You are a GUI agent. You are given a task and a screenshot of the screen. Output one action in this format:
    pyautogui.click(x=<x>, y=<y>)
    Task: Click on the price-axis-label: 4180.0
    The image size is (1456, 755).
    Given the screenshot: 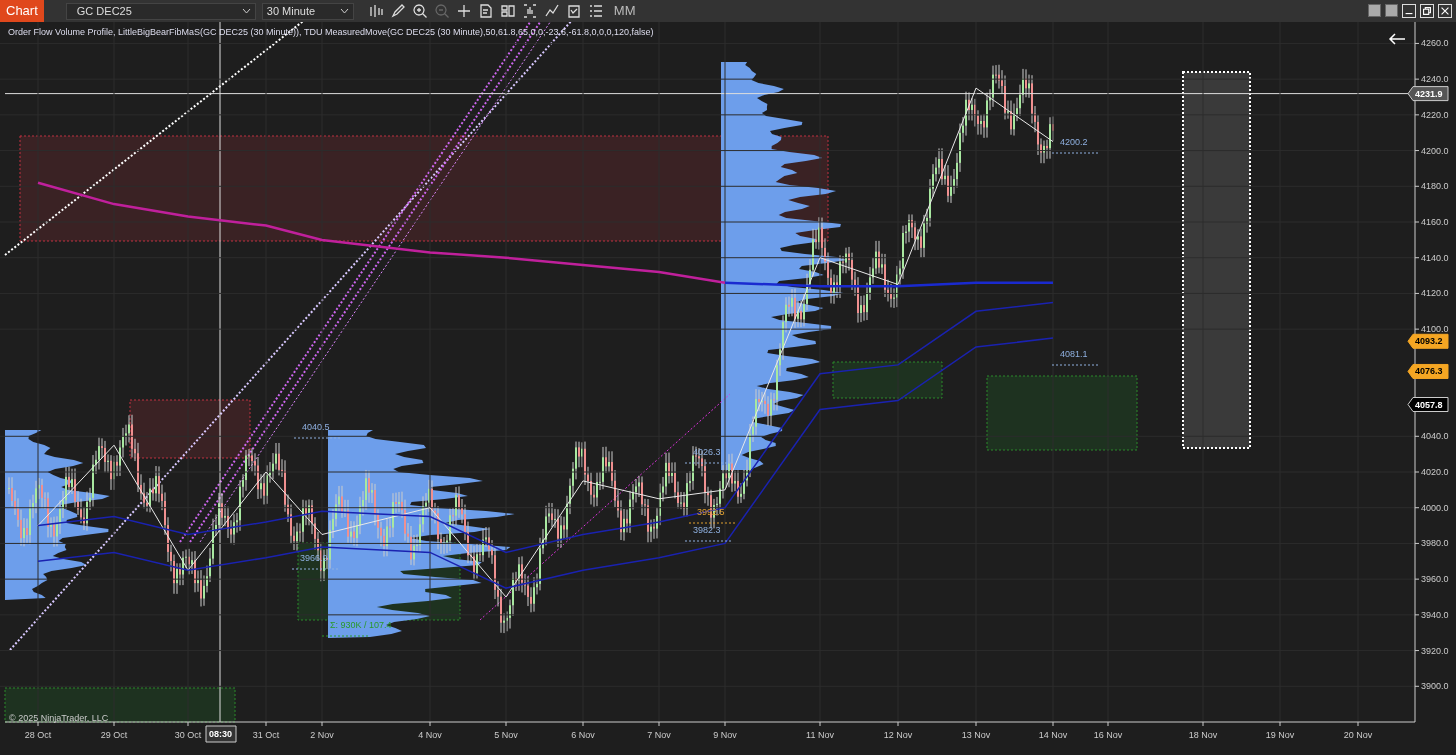 What is the action you would take?
    pyautogui.click(x=1435, y=186)
    